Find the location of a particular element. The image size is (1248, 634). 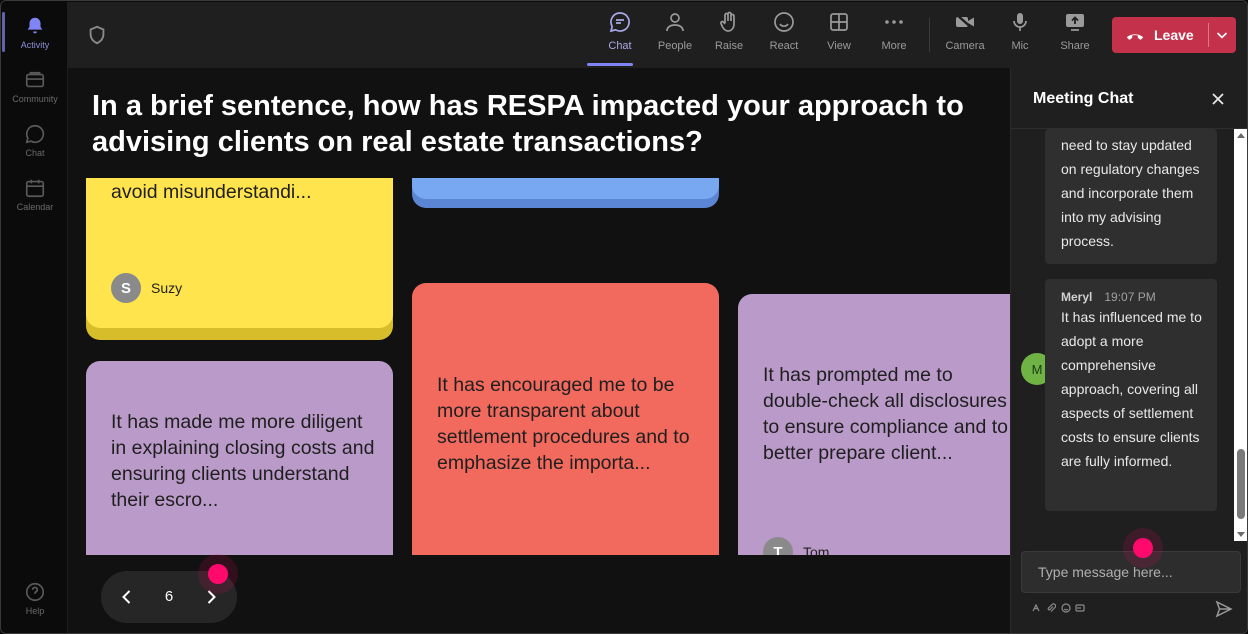

scroll-up-arrow-icon is located at coordinates (1241, 136).